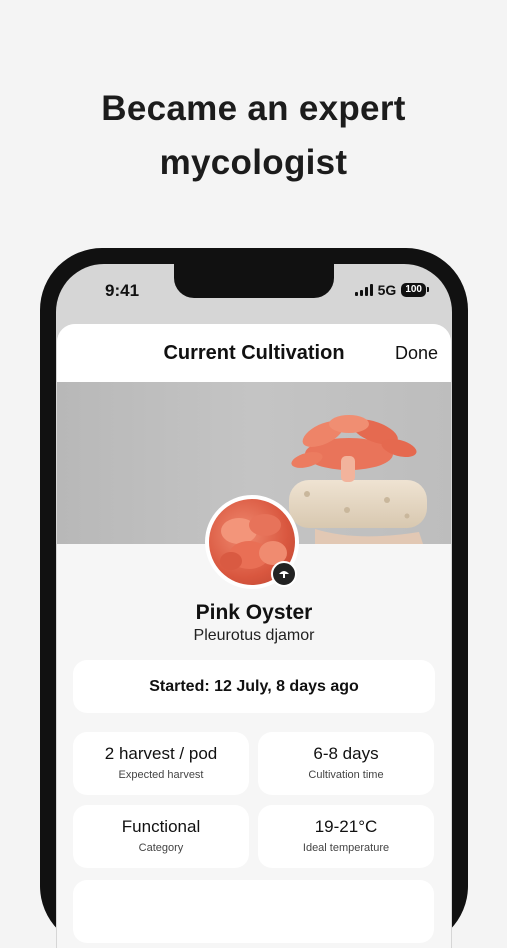 This screenshot has height=948, width=507. What do you see at coordinates (346, 753) in the screenshot?
I see `stat-value: 6-8 days` at bounding box center [346, 753].